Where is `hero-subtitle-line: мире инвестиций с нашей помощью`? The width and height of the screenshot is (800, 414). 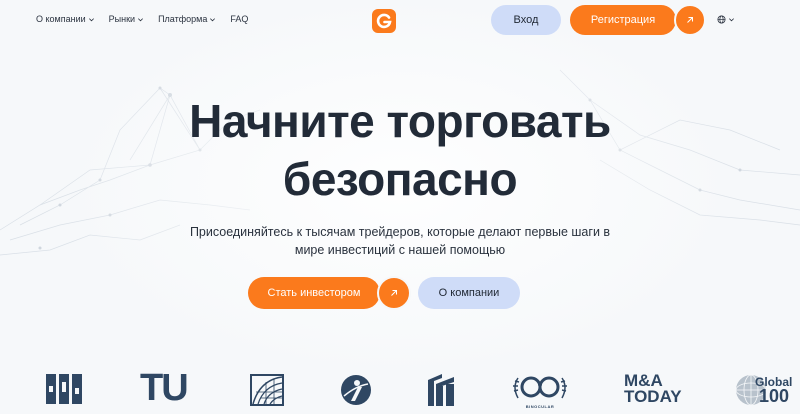
hero-subtitle-line: мире инвестиций с нашей помощью is located at coordinates (400, 250).